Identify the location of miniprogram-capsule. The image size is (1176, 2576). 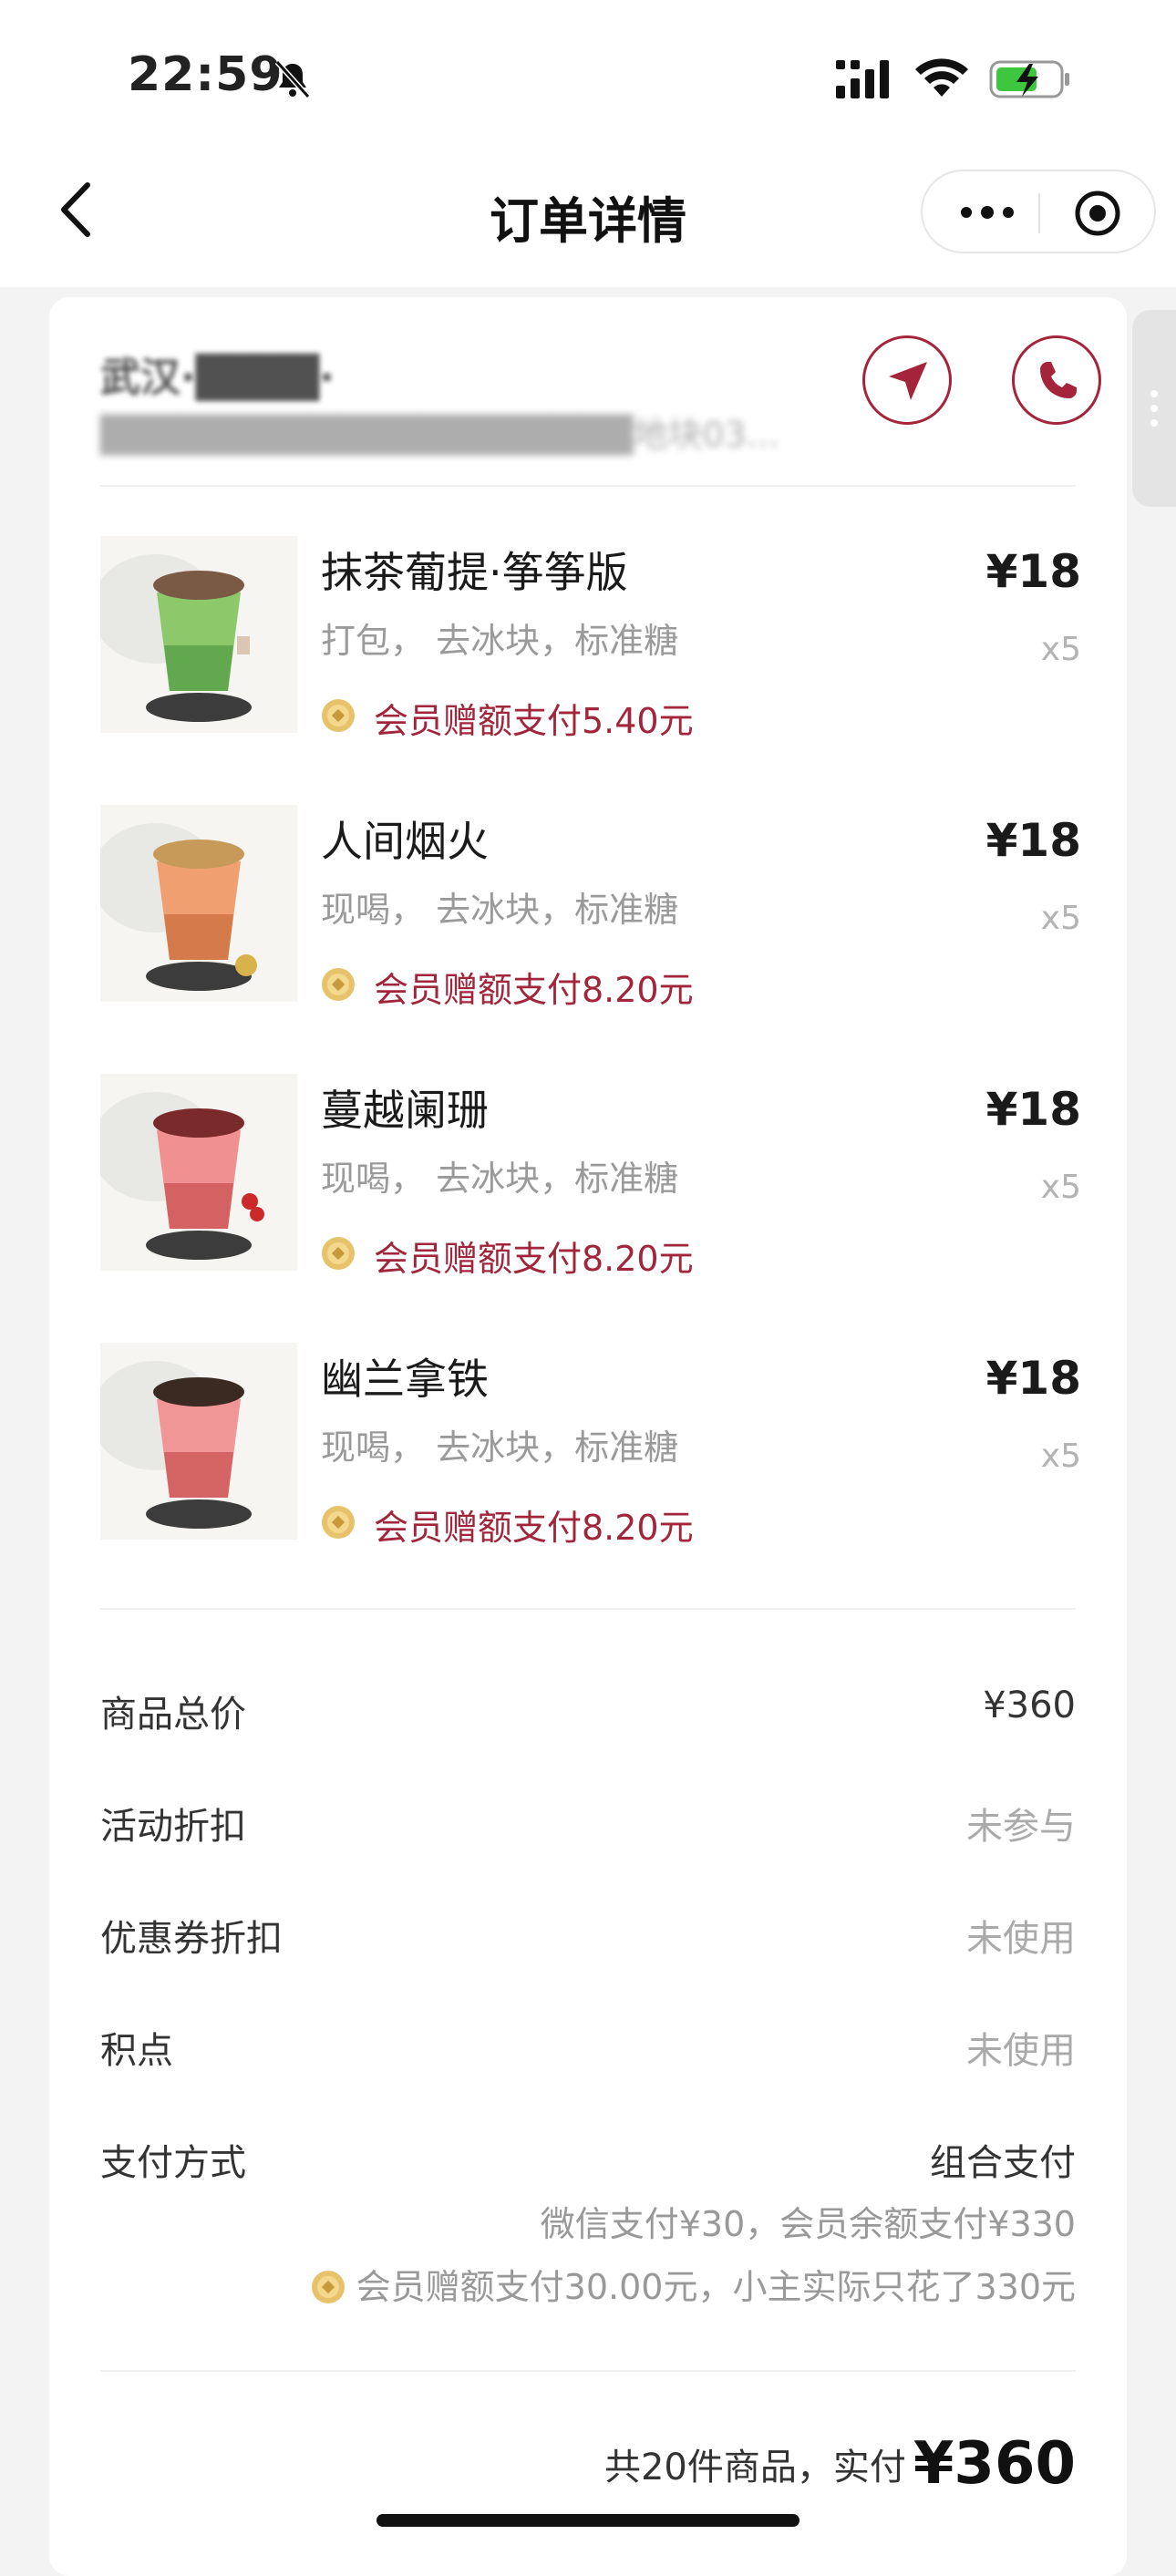
(1038, 211).